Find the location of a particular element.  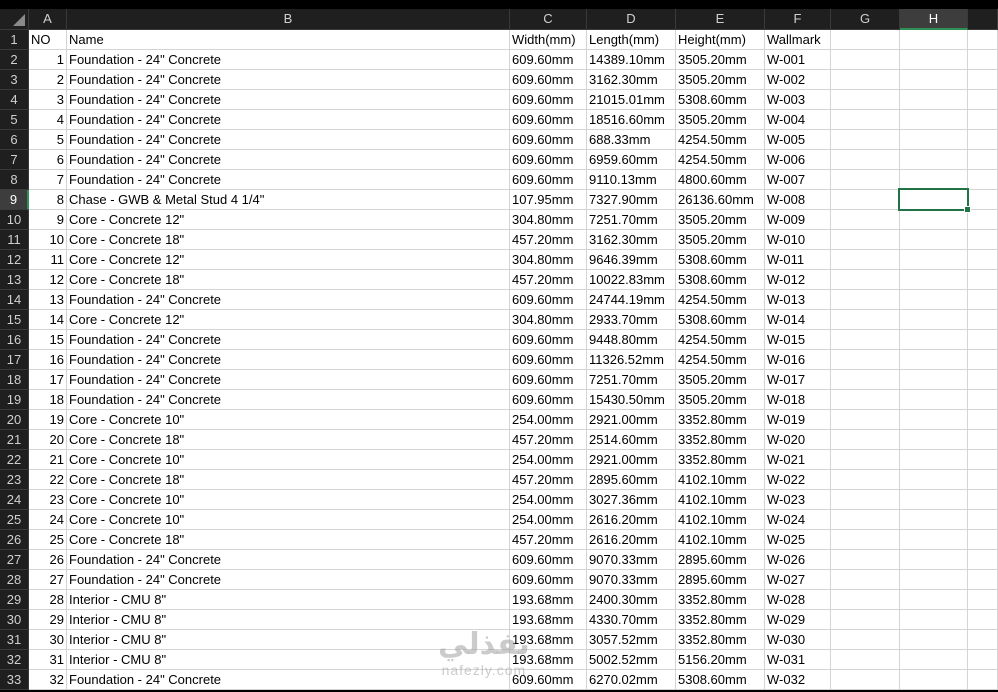

cell-length: 2616.20mm is located at coordinates (631, 540).